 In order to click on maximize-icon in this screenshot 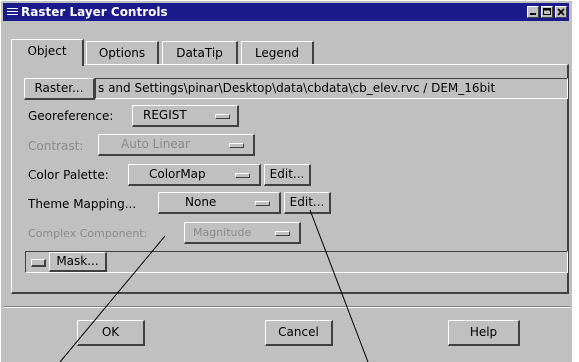, I will do `click(547, 11)`.